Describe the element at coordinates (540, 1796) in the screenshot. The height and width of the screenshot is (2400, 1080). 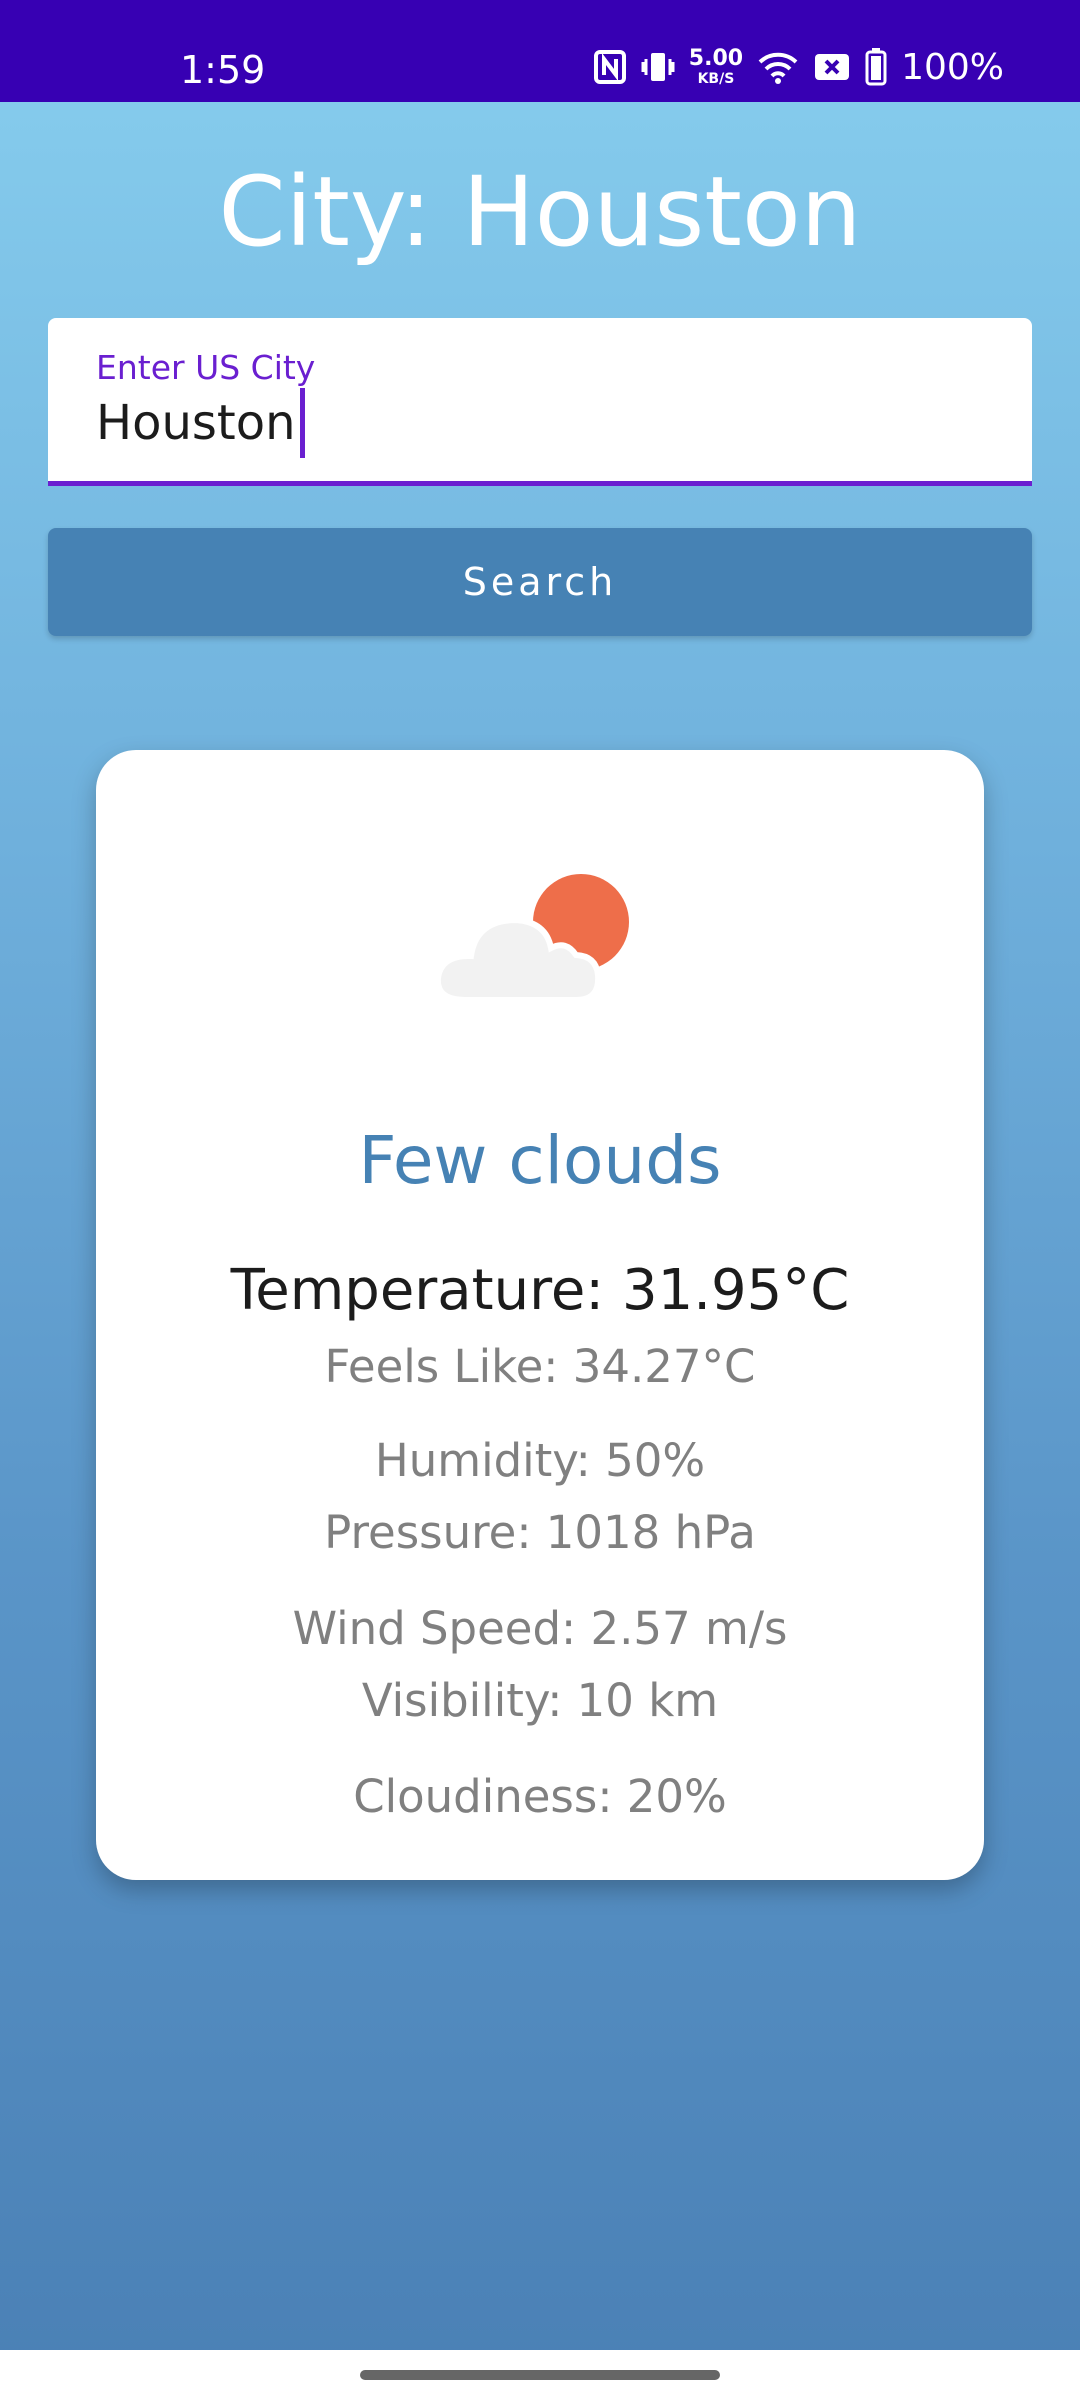
I see `cloudiness: Cloudiness: 20%` at that location.